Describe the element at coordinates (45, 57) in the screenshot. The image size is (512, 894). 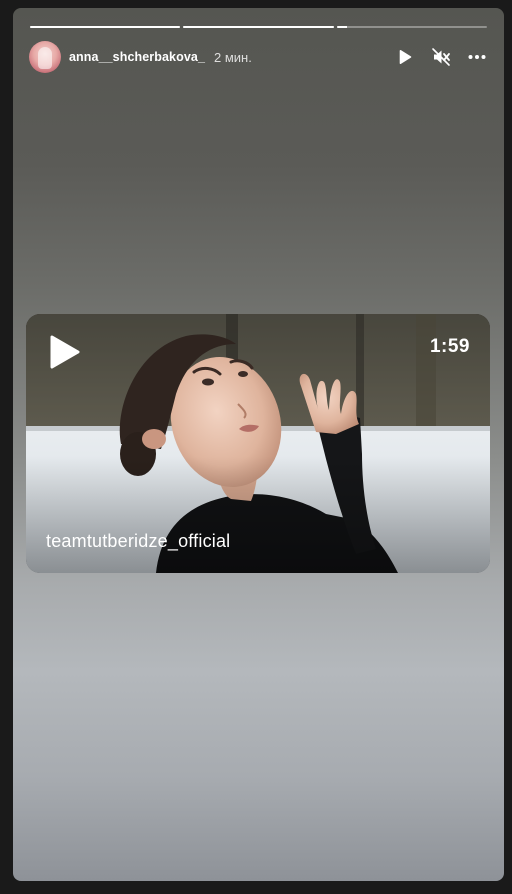
I see `avatar` at that location.